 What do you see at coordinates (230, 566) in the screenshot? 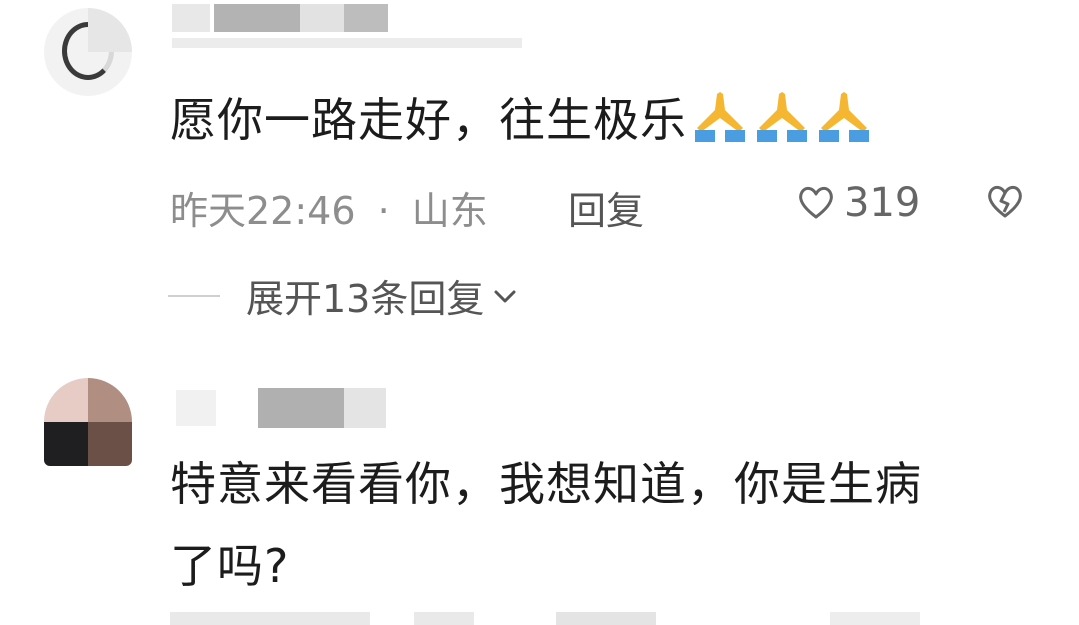
I see `comment-text-line2: 了吗?` at bounding box center [230, 566].